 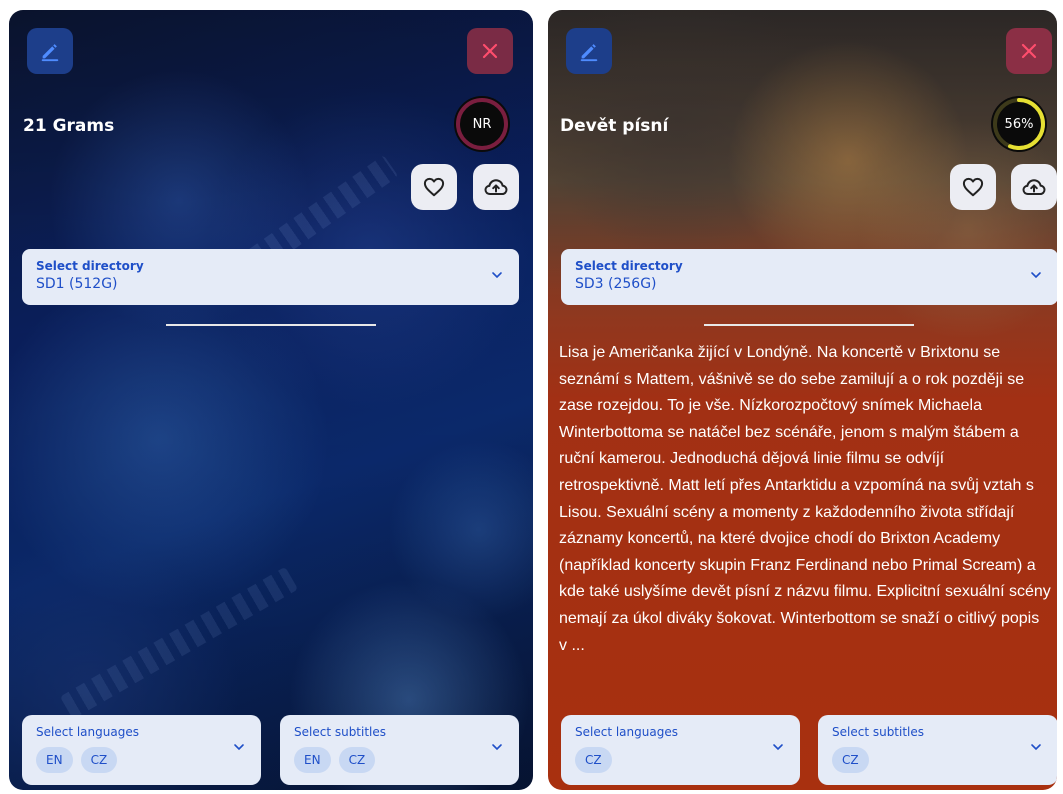 I want to click on background-decoration, so click(x=179, y=643).